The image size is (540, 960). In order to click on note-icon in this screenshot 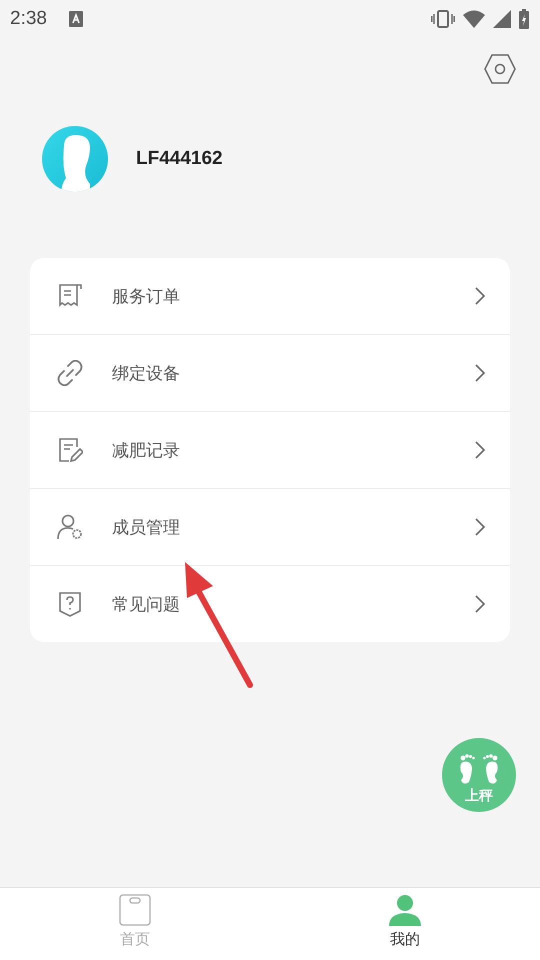, I will do `click(70, 450)`.